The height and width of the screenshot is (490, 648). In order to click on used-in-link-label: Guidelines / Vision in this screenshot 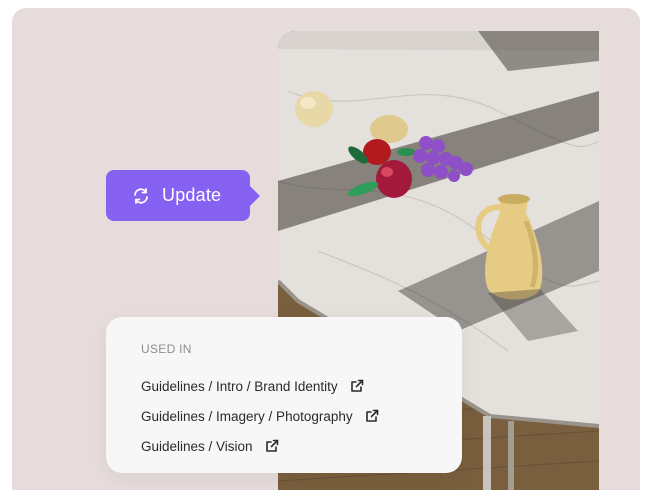, I will do `click(197, 446)`.